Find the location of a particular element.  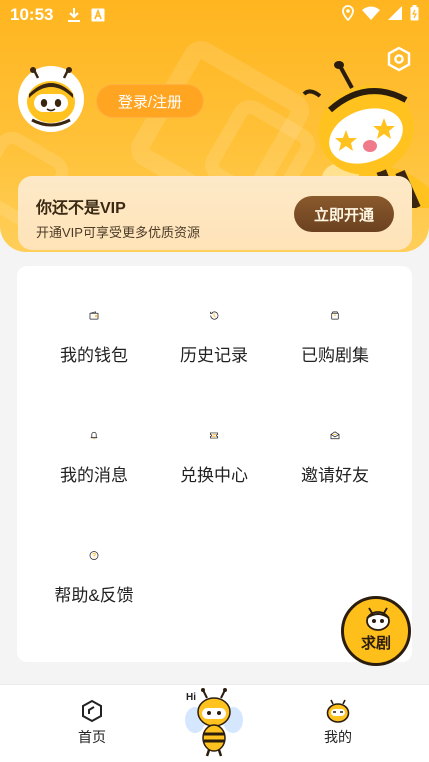

menu-item-label: 兑换中心 is located at coordinates (214, 475).